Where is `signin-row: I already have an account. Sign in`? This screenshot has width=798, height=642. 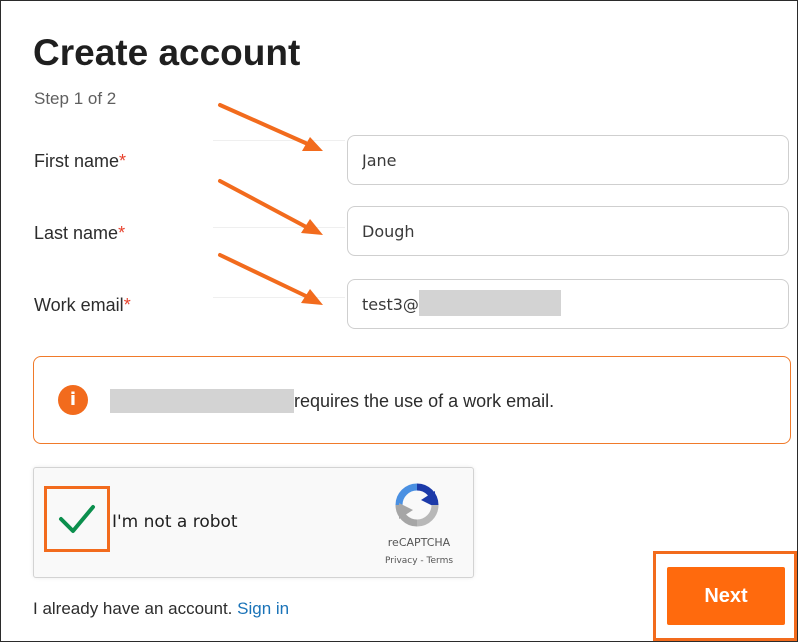
signin-row: I already have an account. Sign in is located at coordinates (161, 609).